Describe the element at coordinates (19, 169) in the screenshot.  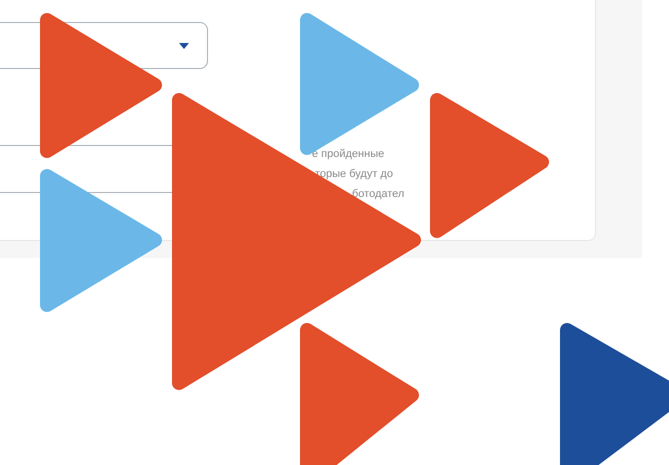
I see `input-field` at that location.